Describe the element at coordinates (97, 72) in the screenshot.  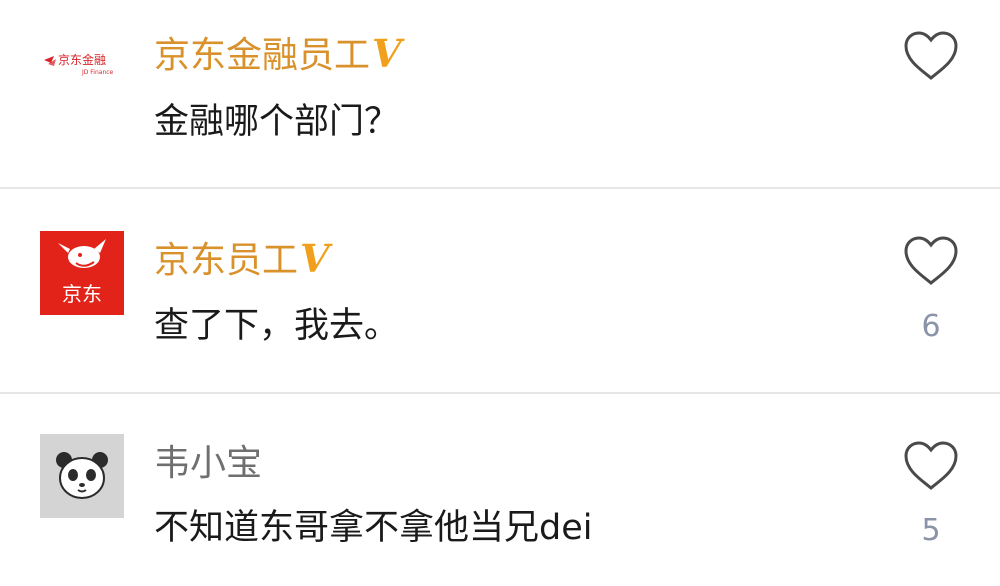
I see `svg-text: JD Finance` at that location.